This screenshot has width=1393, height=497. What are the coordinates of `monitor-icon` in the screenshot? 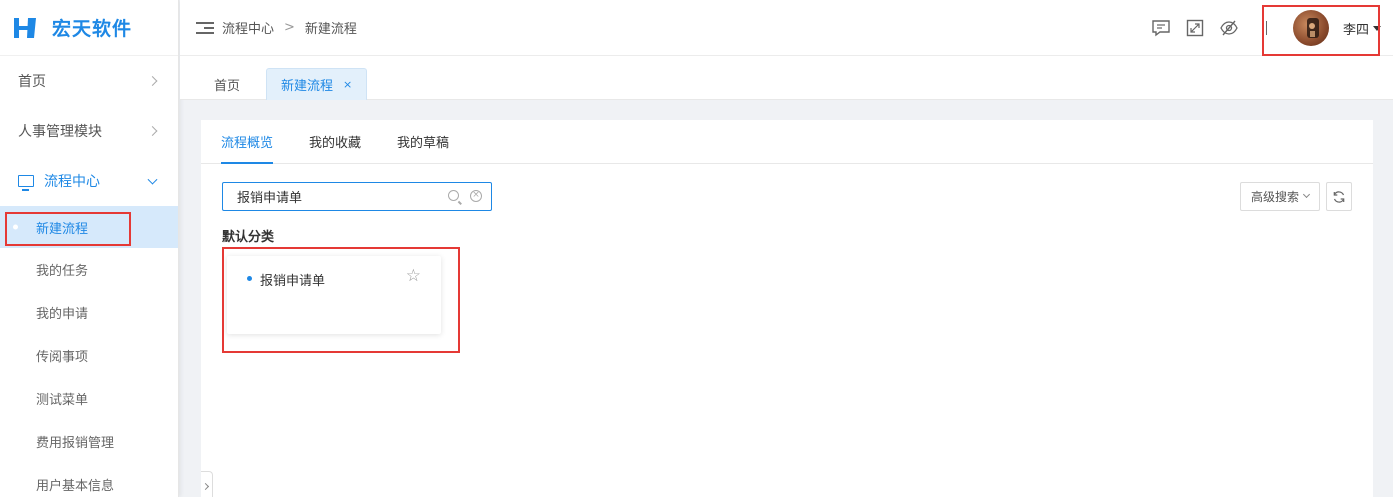 It's located at (26, 183).